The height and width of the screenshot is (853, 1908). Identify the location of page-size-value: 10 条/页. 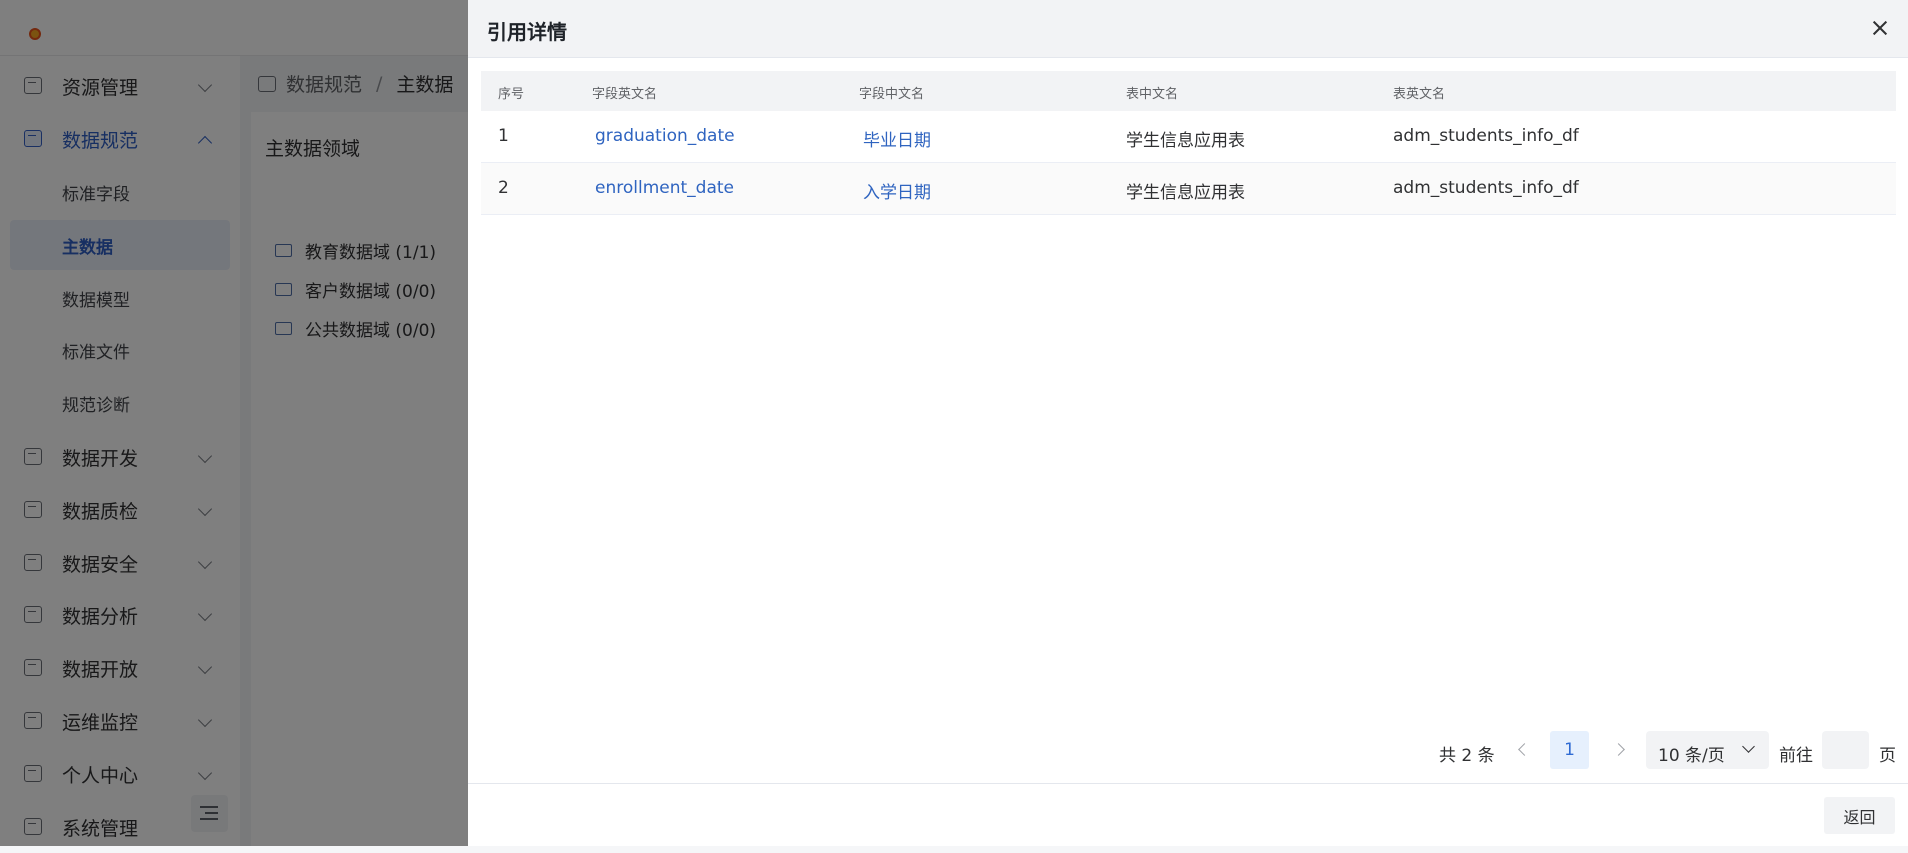
(1691, 756).